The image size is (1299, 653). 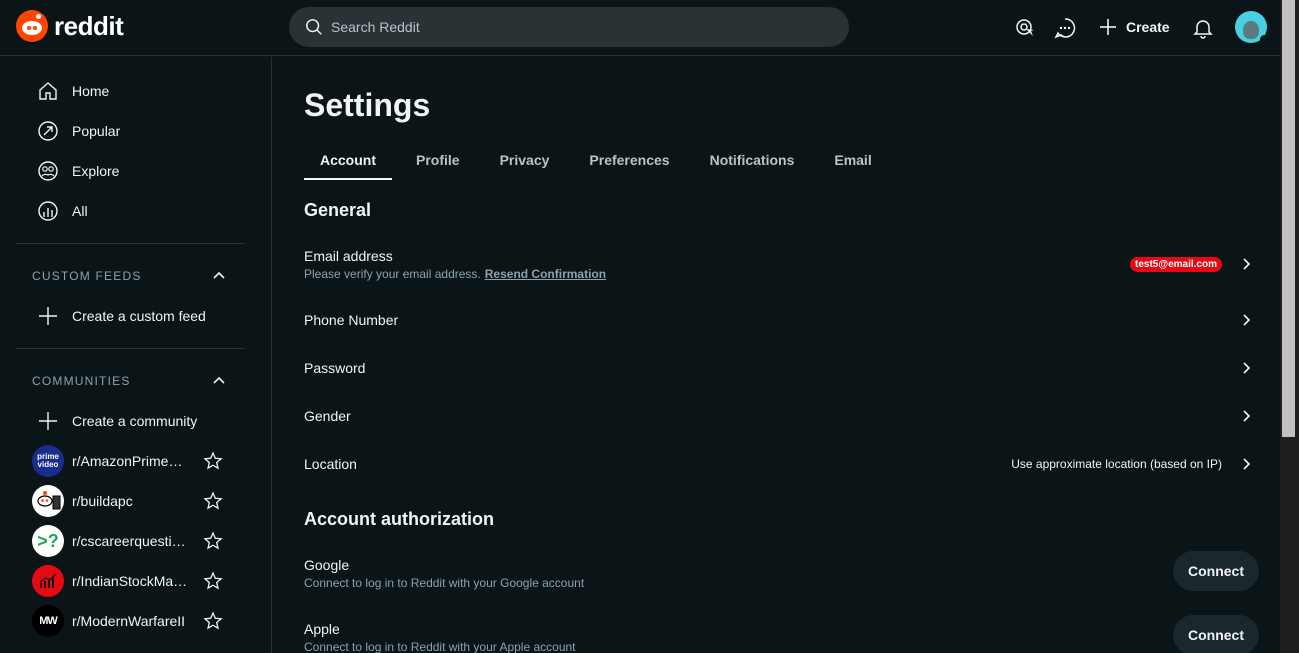 I want to click on tab-email: Email, so click(x=852, y=160).